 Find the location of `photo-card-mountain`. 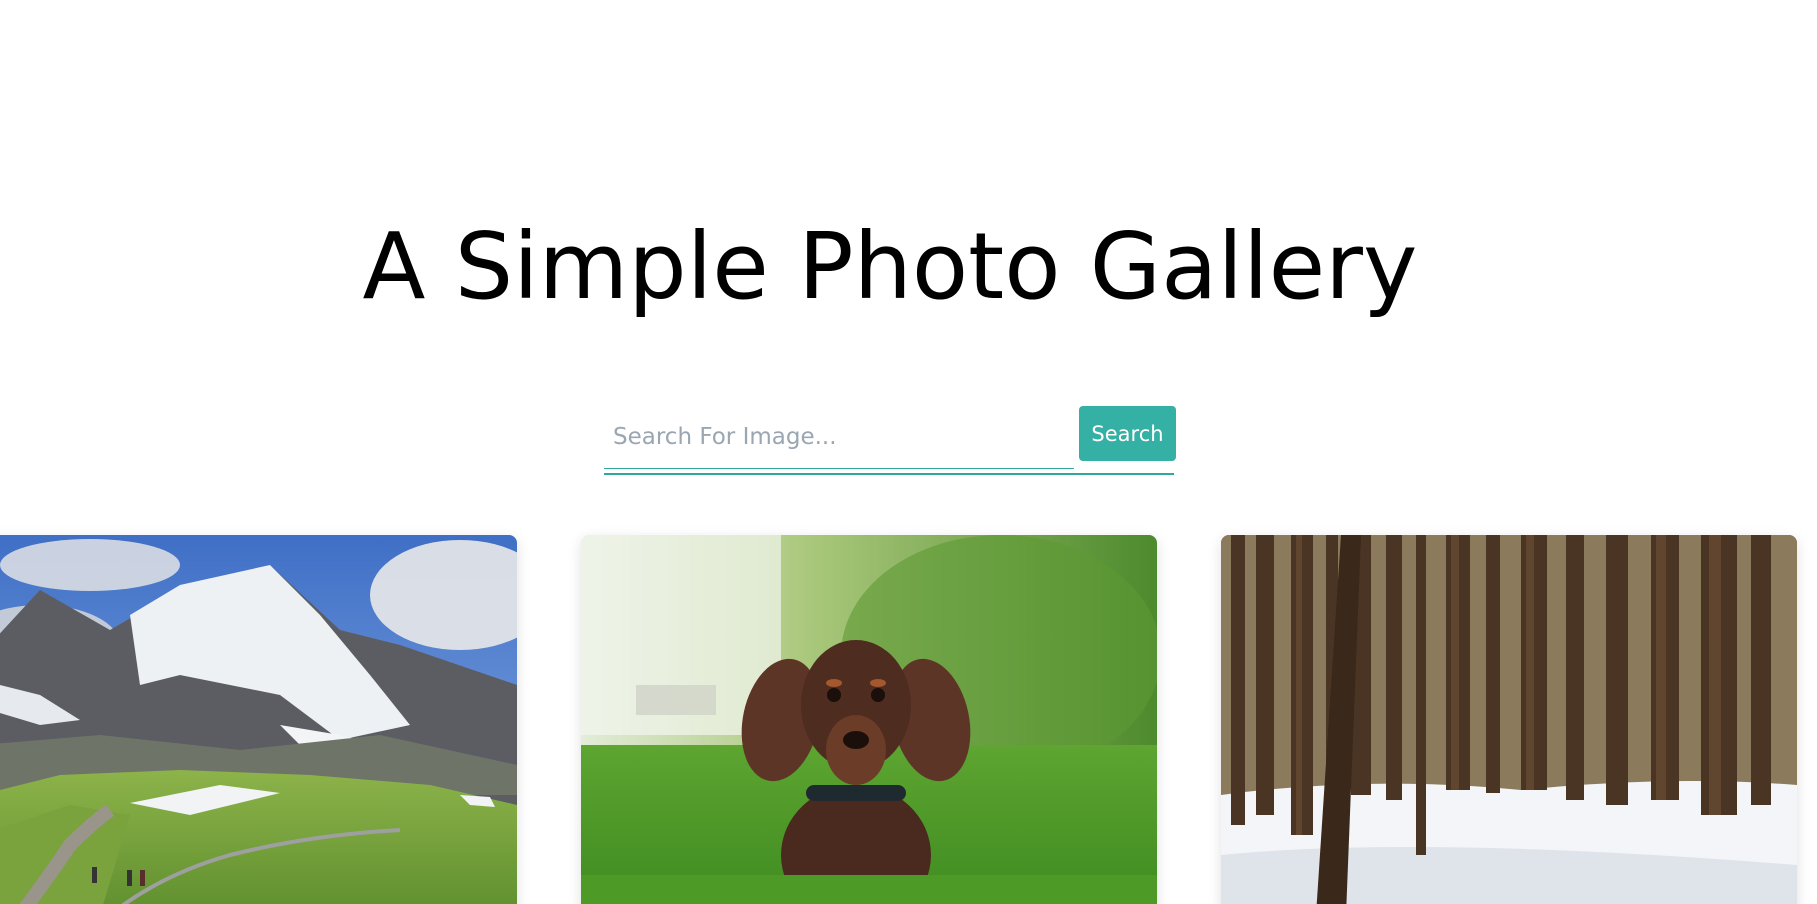

photo-card-mountain is located at coordinates (258, 719).